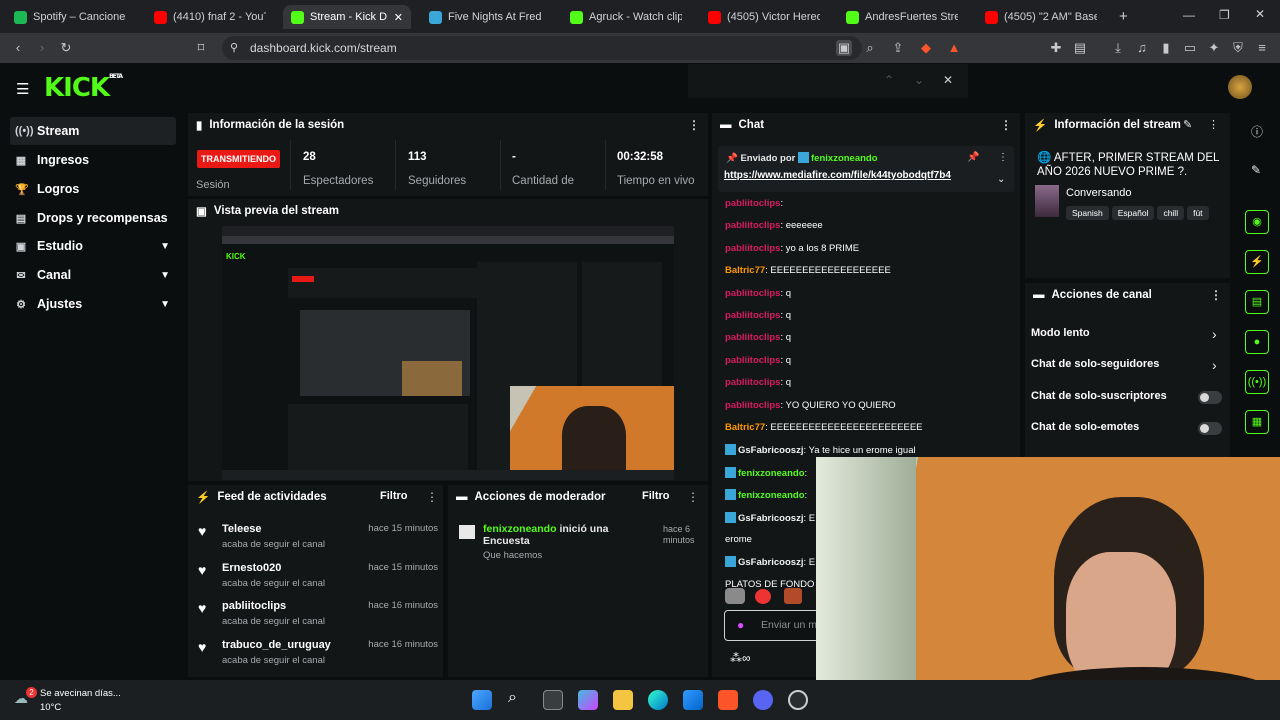  What do you see at coordinates (824, 427) in the screenshot?
I see `chat-message: Baltric77: EEEEEEEEEEEEEEEEEEEEEEEE` at bounding box center [824, 427].